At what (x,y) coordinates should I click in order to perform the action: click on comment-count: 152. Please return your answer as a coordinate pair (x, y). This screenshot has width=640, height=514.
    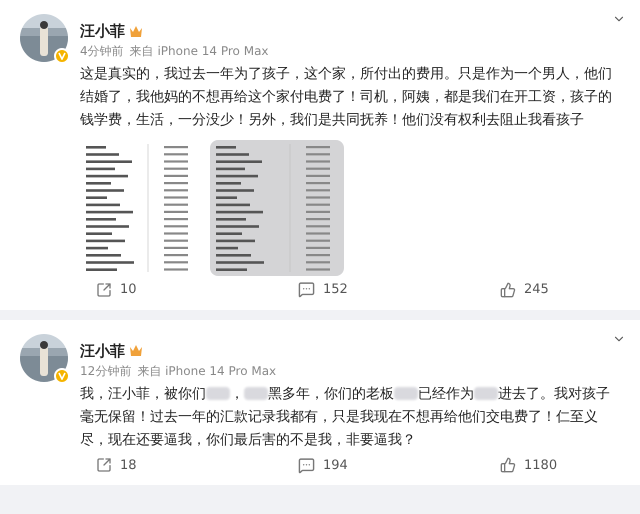
    Looking at the image, I should click on (335, 290).